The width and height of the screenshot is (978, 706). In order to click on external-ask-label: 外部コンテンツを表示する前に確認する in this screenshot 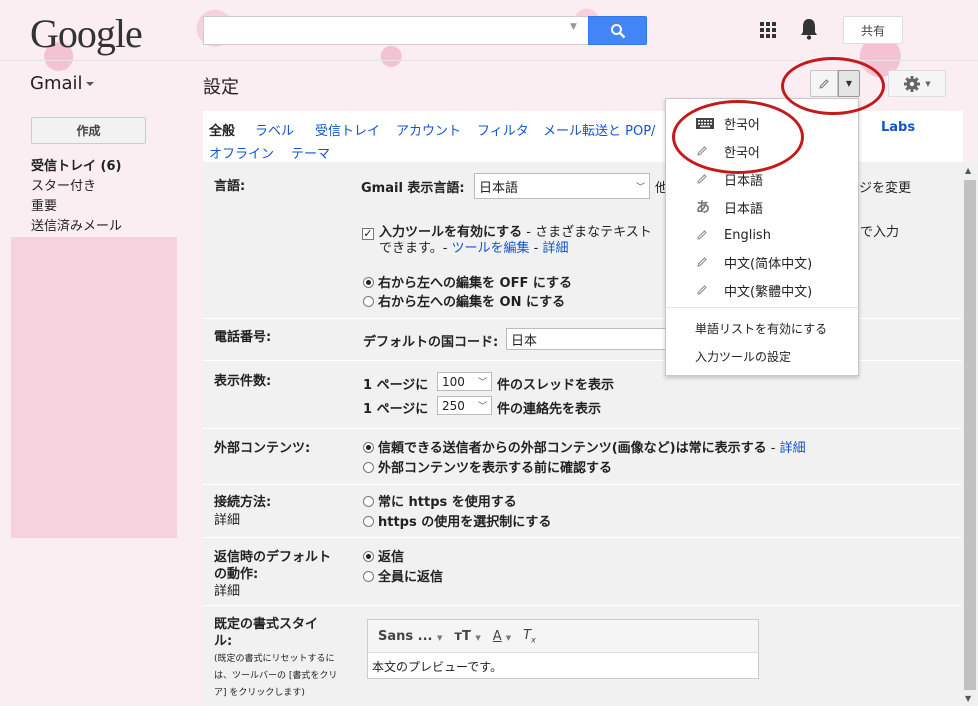, I will do `click(495, 468)`.